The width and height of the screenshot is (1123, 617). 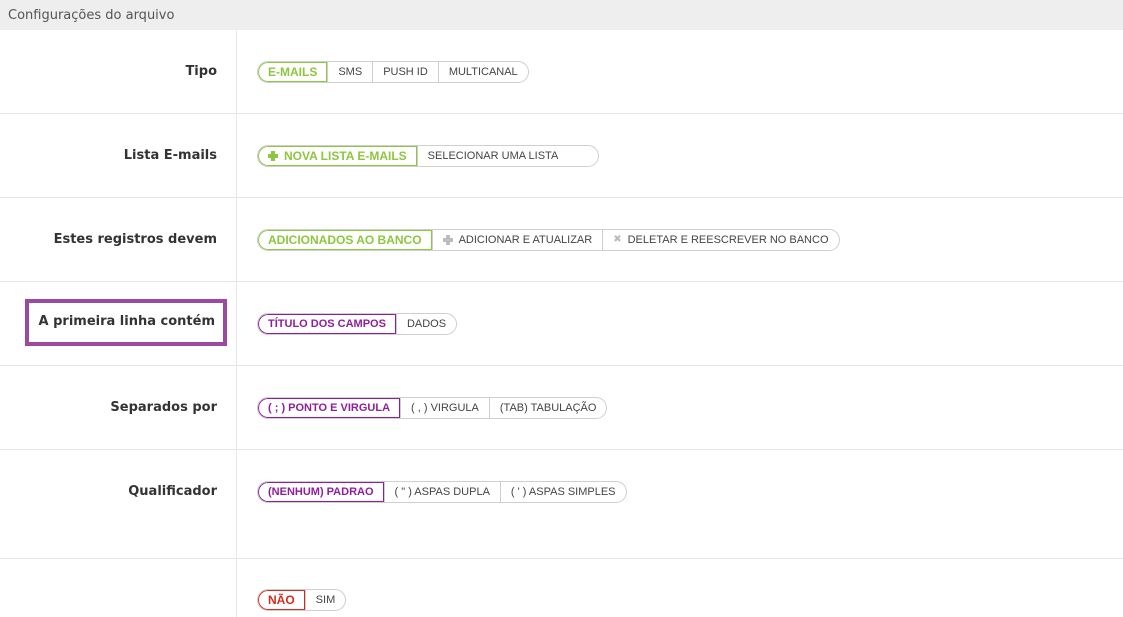 What do you see at coordinates (163, 407) in the screenshot?
I see `separados-label: Separados por` at bounding box center [163, 407].